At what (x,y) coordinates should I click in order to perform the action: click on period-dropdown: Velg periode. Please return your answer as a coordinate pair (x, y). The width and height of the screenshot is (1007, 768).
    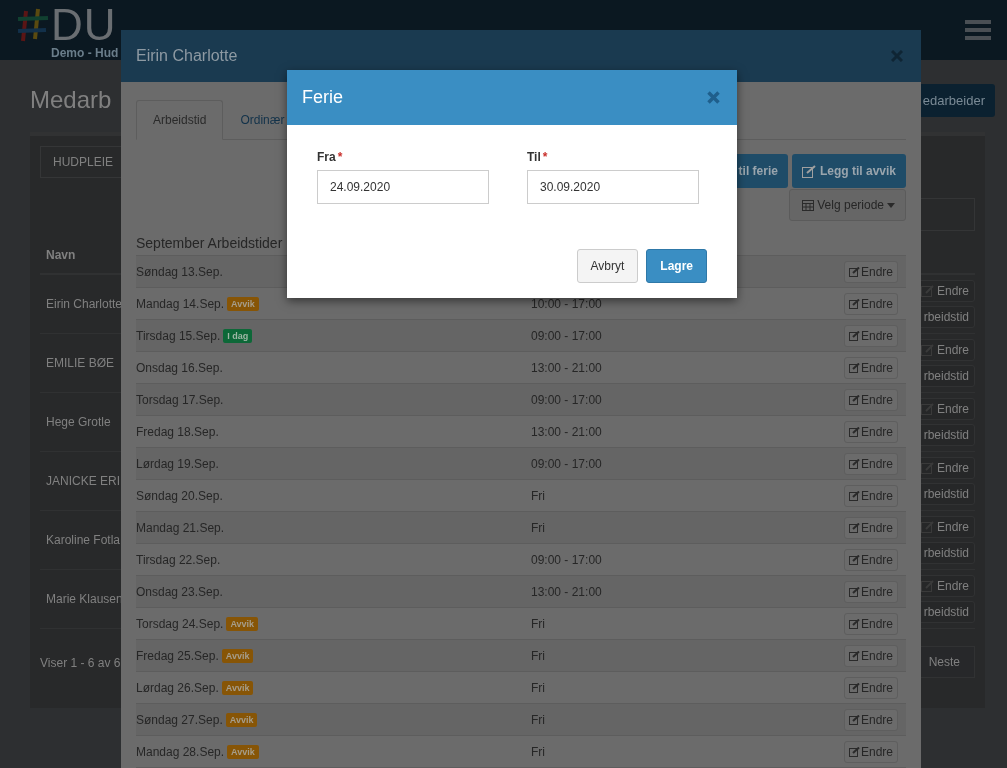
    Looking at the image, I should click on (847, 205).